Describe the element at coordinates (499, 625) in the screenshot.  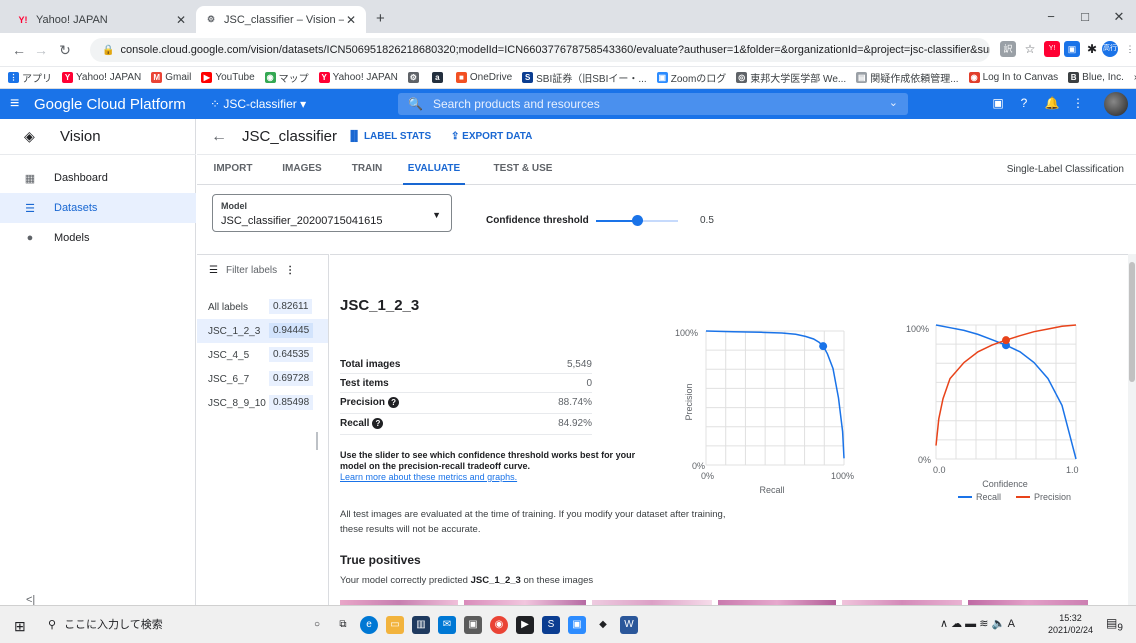
I see `chrome-icon: ◉` at that location.